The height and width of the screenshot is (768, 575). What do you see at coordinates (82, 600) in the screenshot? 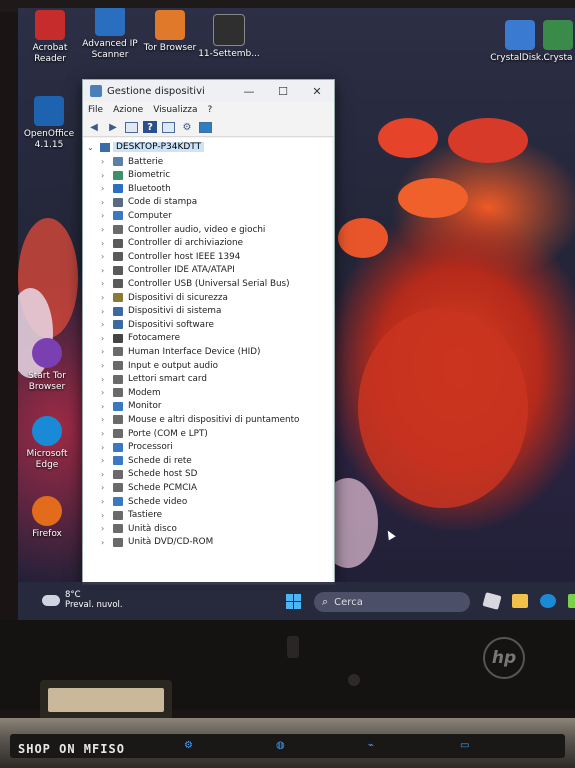
I see `weather-widget: 8°C Preval. nuvol.` at bounding box center [82, 600].